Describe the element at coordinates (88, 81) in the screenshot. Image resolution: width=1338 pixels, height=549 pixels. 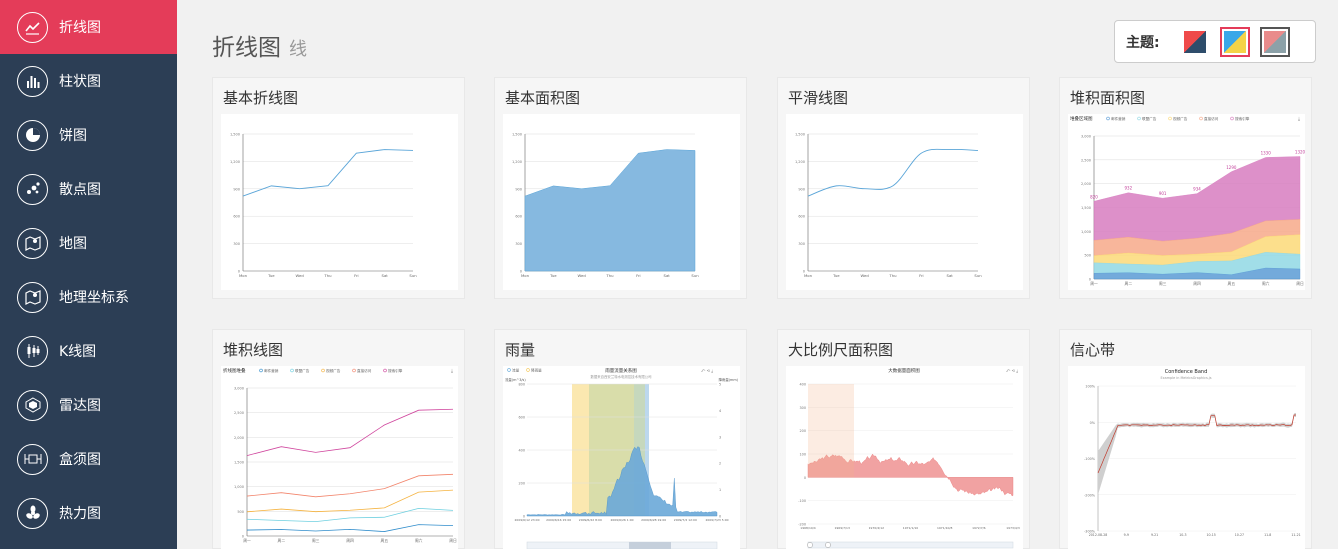
I see `sidebar-item-2: 柱状图` at that location.